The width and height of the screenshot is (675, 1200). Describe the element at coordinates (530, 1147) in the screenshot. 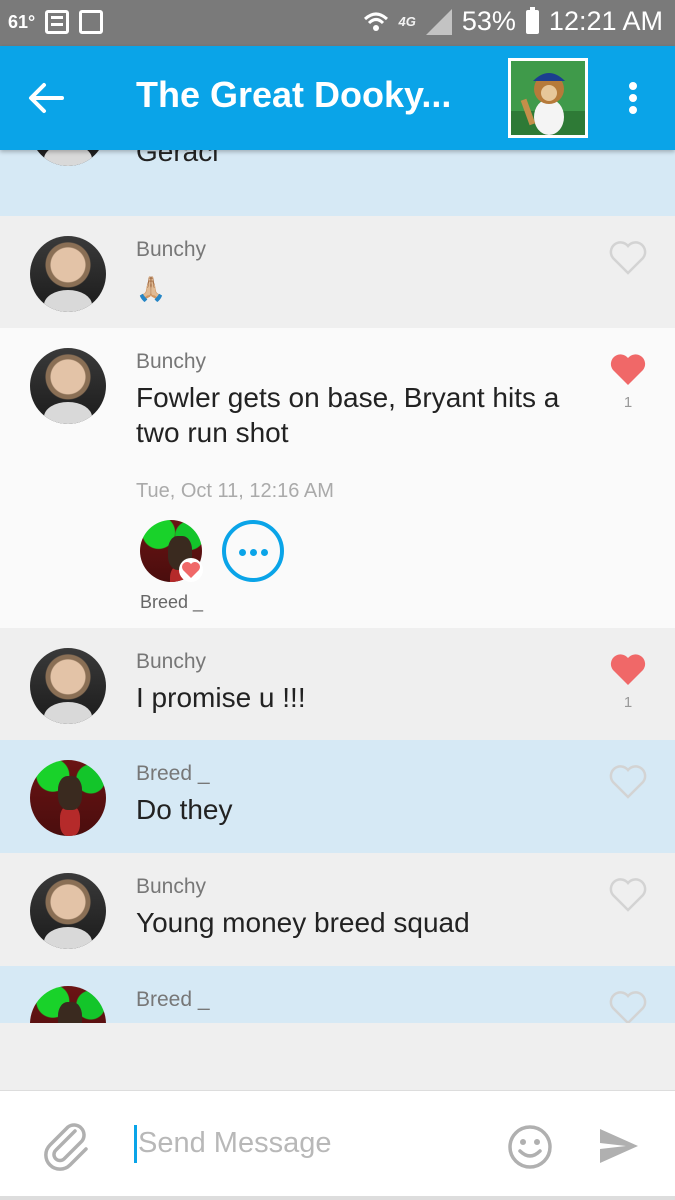

I see `smiley-icon` at that location.